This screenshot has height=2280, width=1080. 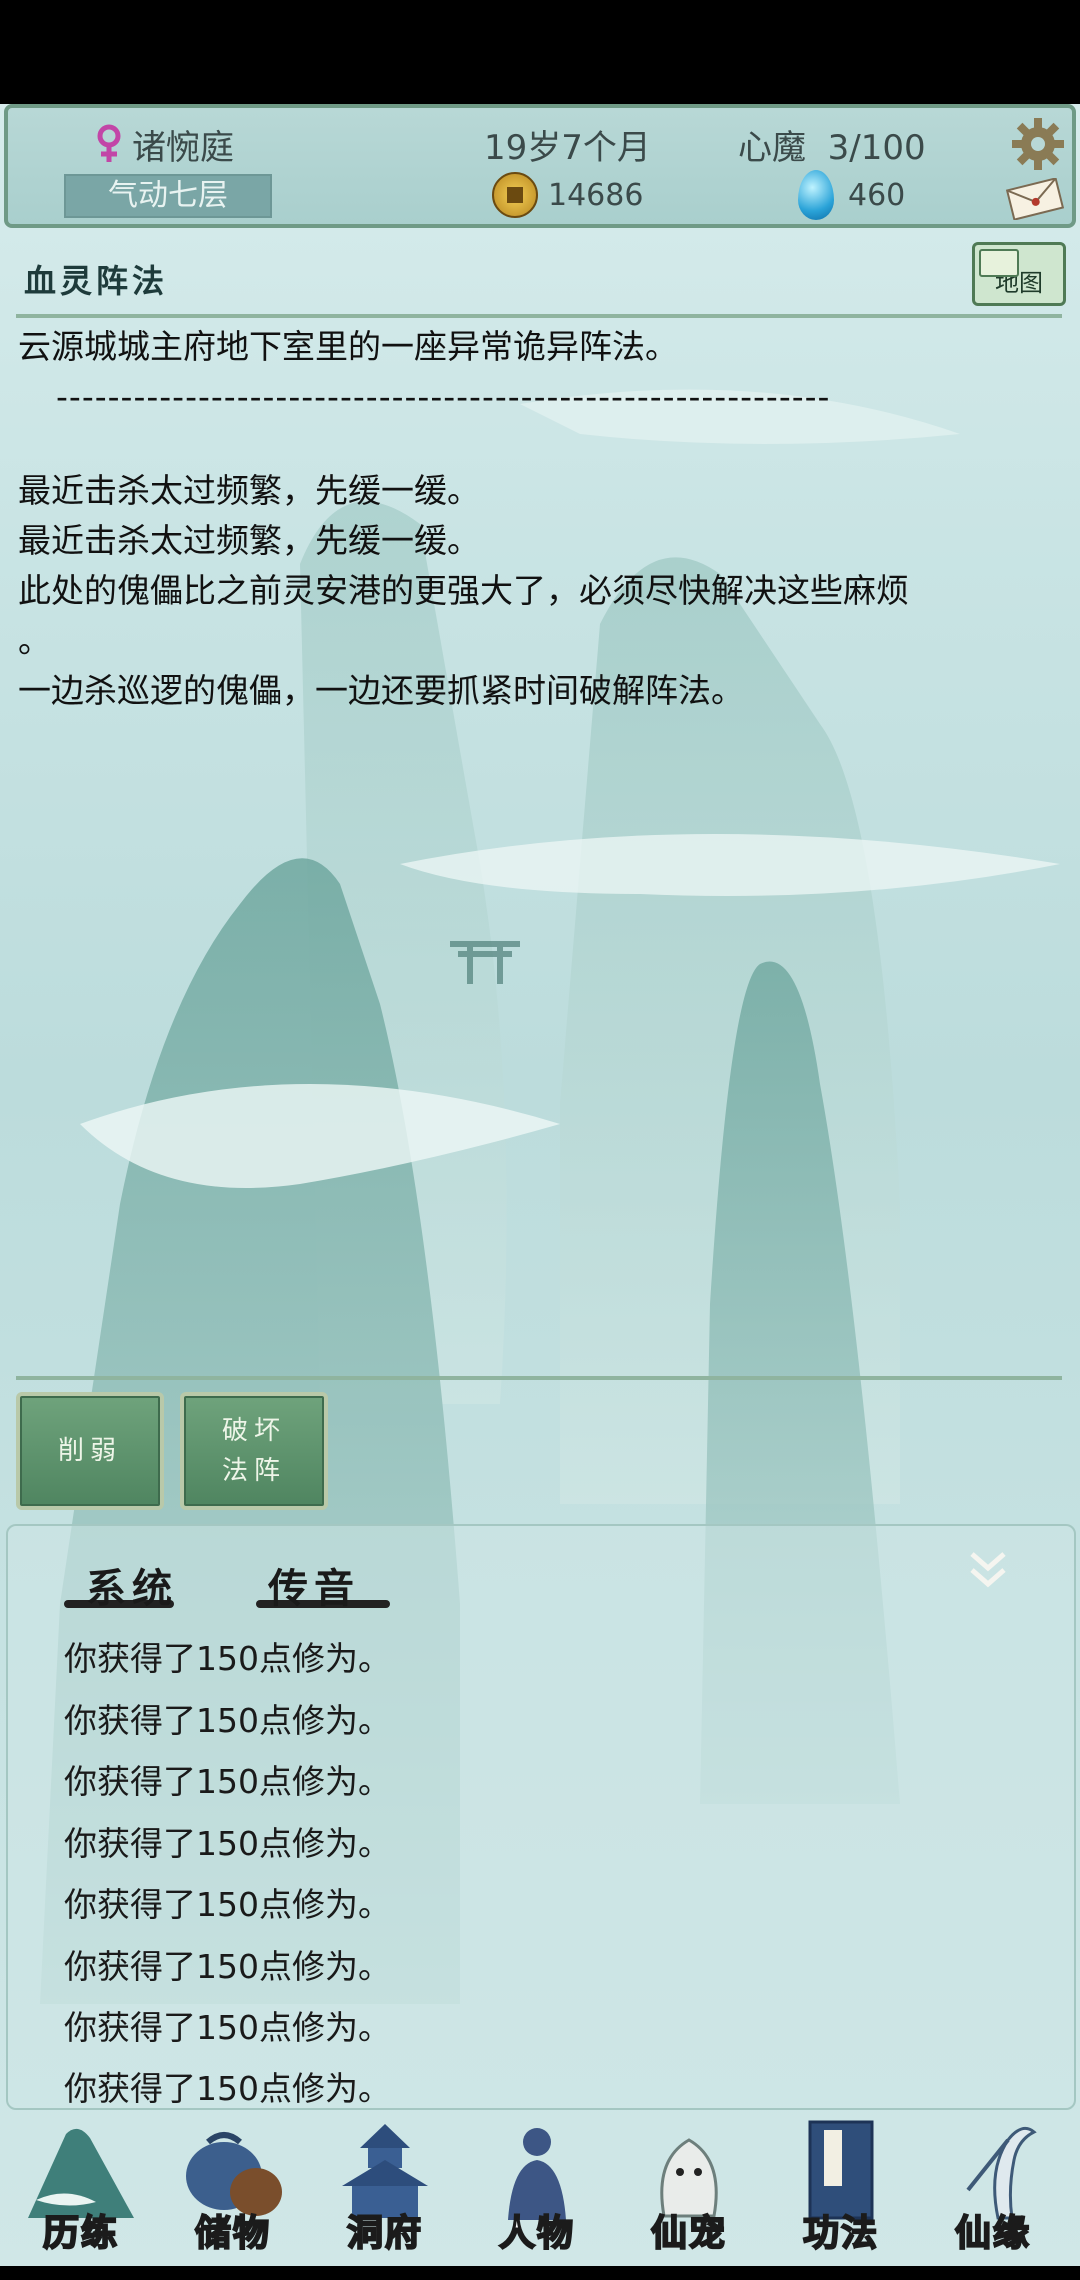 What do you see at coordinates (840, 2233) in the screenshot?
I see `nav-label: 功法` at bounding box center [840, 2233].